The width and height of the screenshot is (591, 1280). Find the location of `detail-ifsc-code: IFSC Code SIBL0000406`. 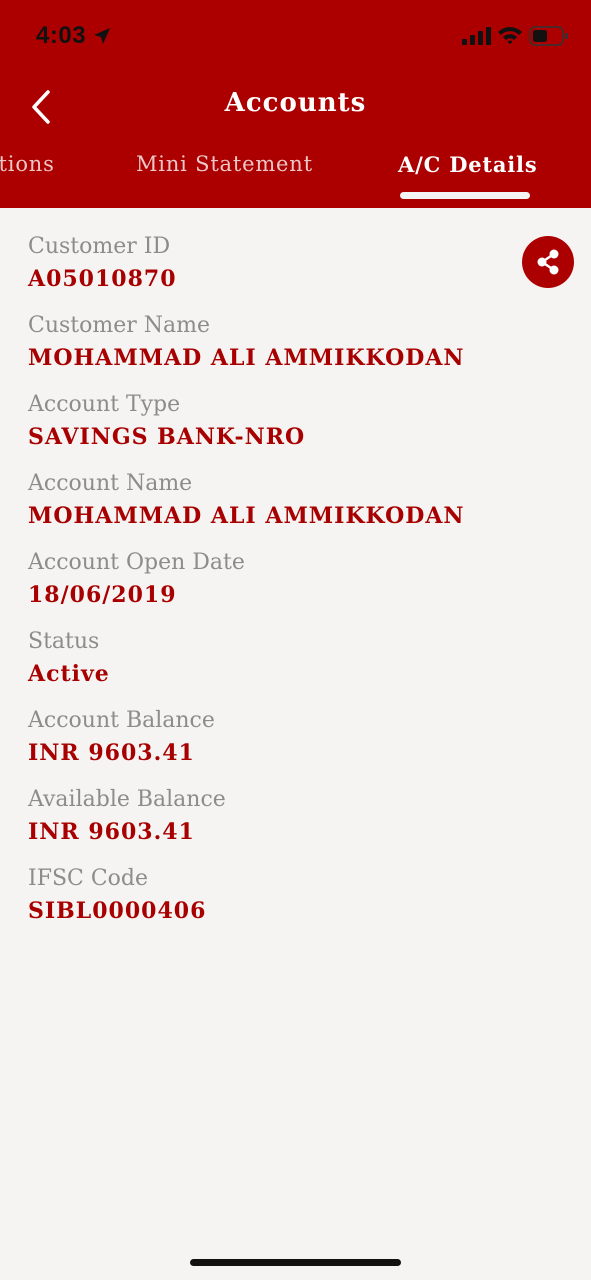

detail-ifsc-code: IFSC Code SIBL0000406 is located at coordinates (268, 903).